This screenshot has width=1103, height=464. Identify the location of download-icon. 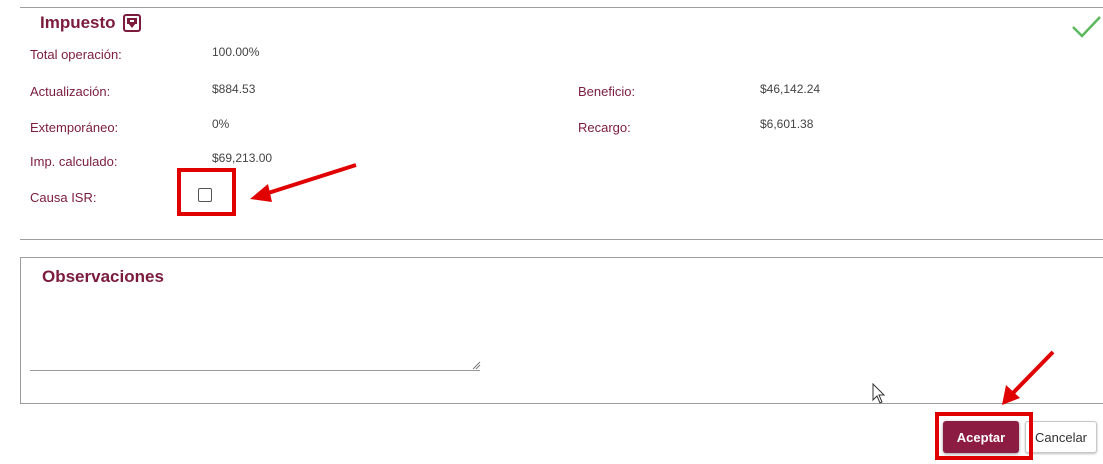
(132, 23).